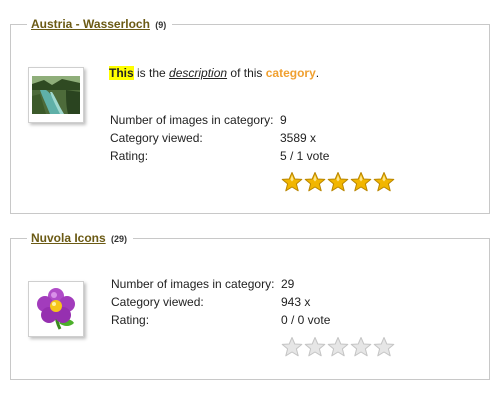 The height and width of the screenshot is (400, 500). I want to click on description-end: ., so click(317, 73).